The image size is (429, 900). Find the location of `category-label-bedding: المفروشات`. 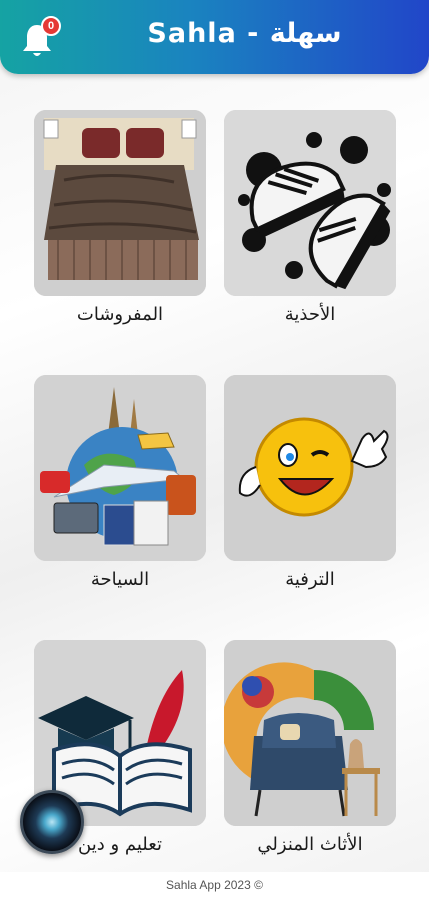

category-label-bedding: المفروشات is located at coordinates (120, 314).